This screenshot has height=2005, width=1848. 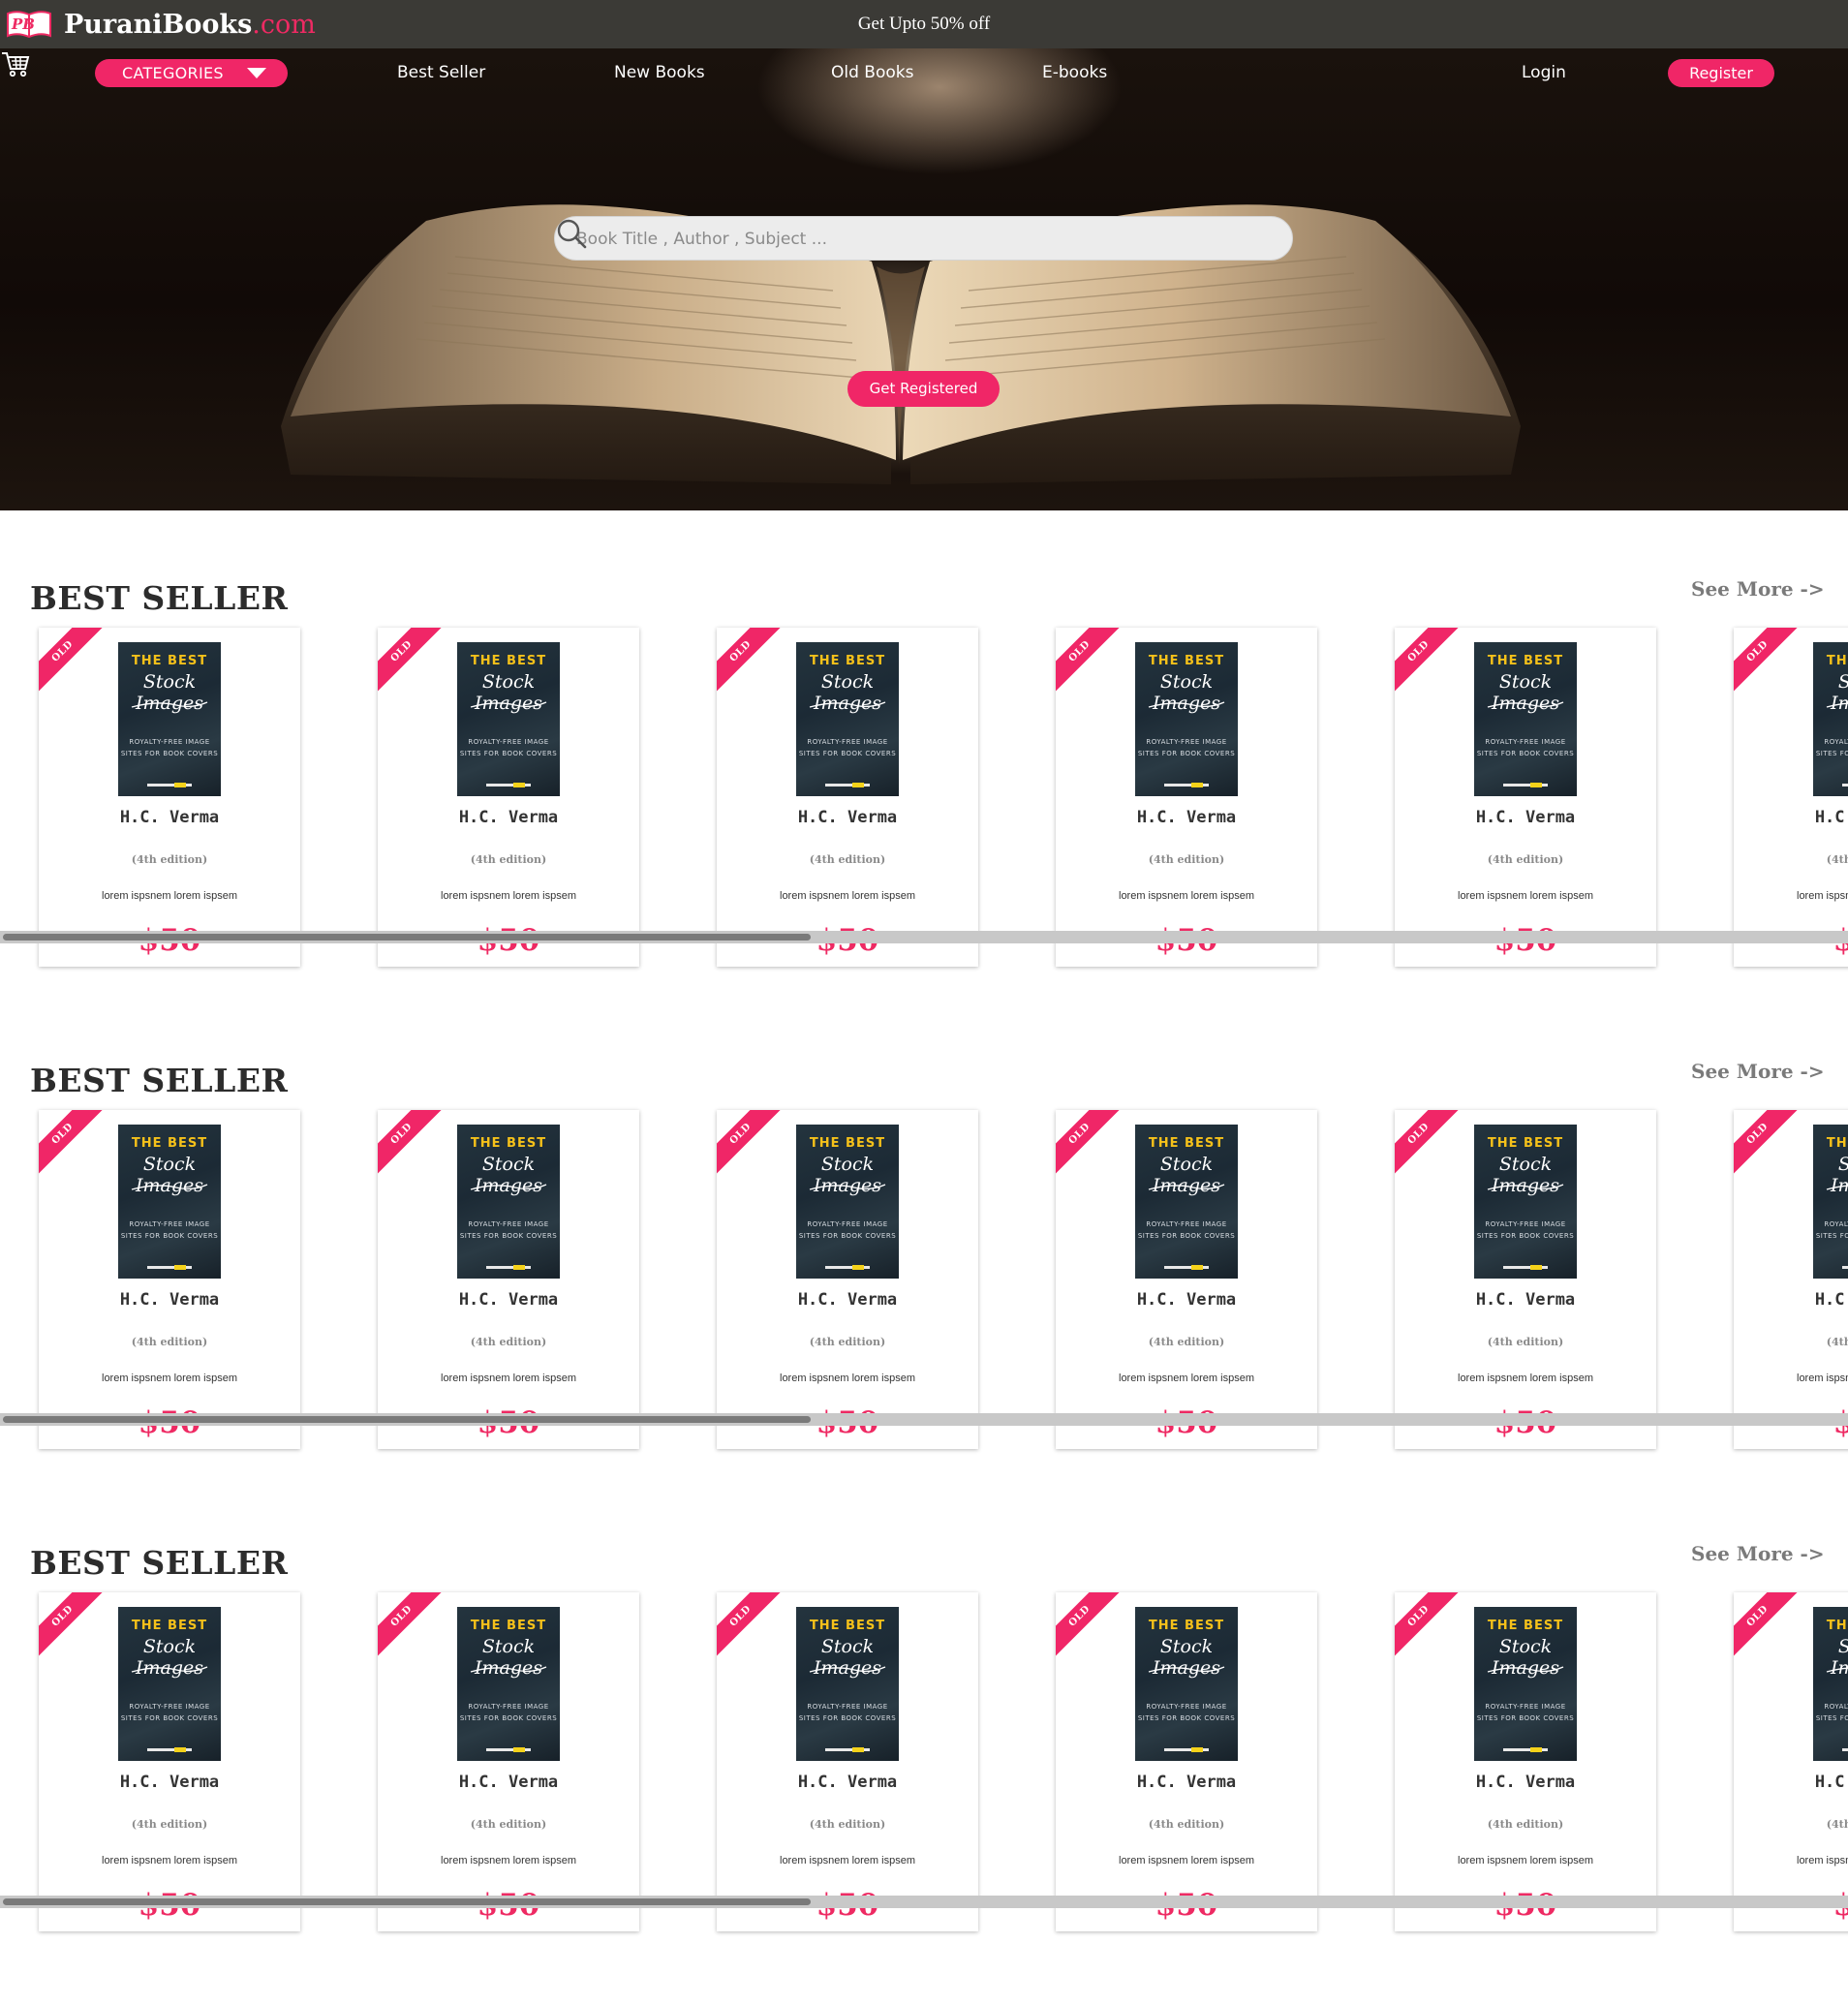 I want to click on search-bar, so click(x=924, y=239).